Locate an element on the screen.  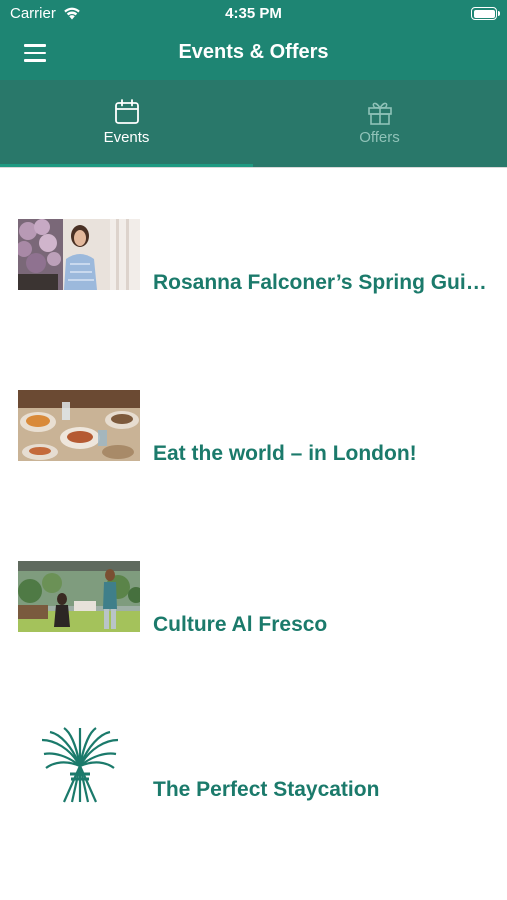
calendar-icon is located at coordinates (127, 111).